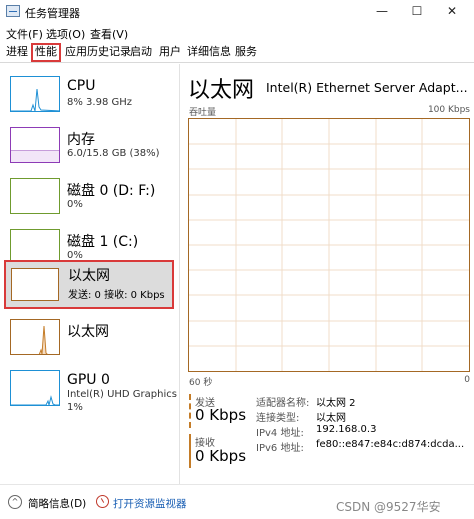 The image size is (474, 519). I want to click on ethernet-thumbnail-graph, so click(35, 284).